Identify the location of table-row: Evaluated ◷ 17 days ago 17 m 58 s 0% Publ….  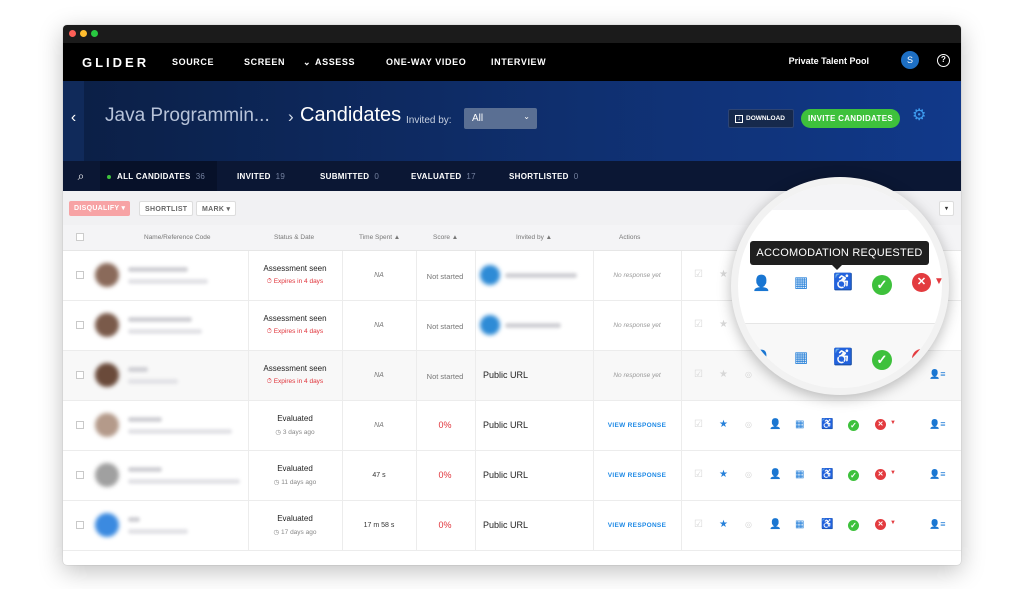
(512, 526).